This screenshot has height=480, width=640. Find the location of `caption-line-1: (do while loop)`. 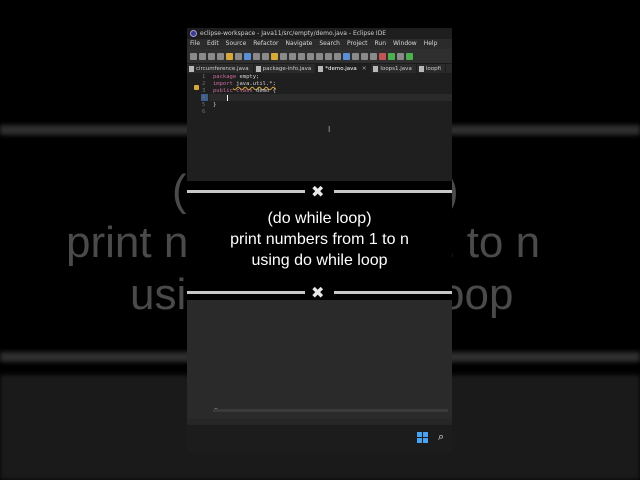

caption-line-1: (do while loop) is located at coordinates (319, 218).